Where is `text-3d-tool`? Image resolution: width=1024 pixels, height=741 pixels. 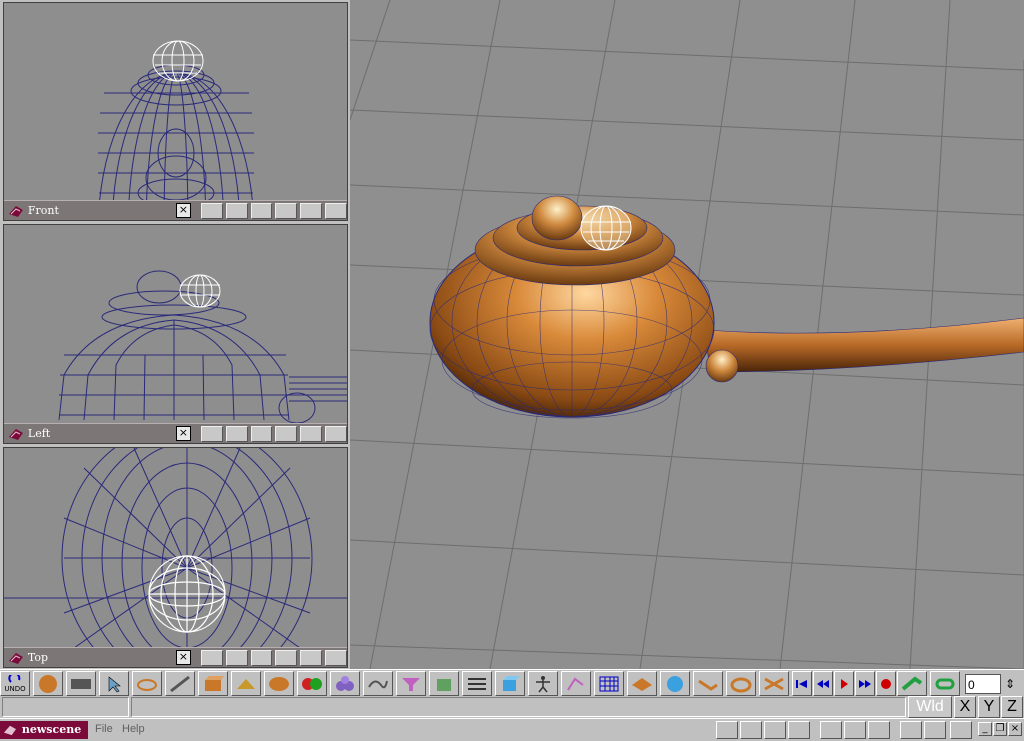 text-3d-tool is located at coordinates (675, 683).